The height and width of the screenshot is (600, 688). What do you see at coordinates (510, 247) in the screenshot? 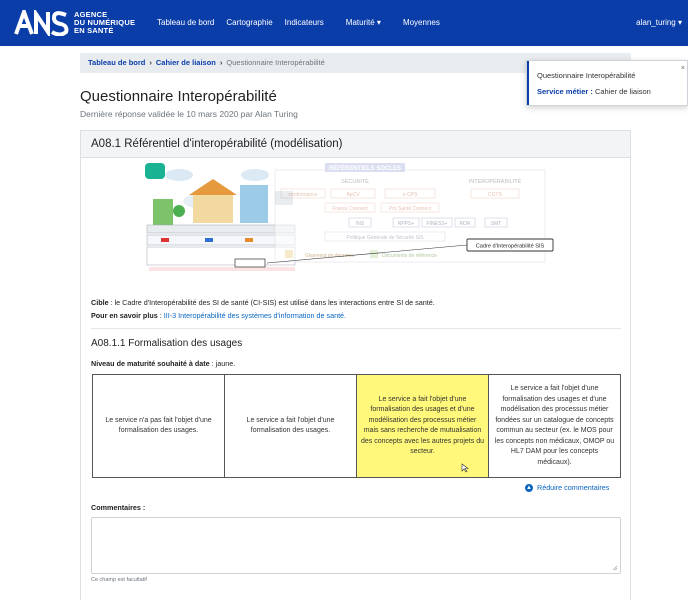
I see `callout-label: Cadre d'Interopérabilité SIS` at bounding box center [510, 247].